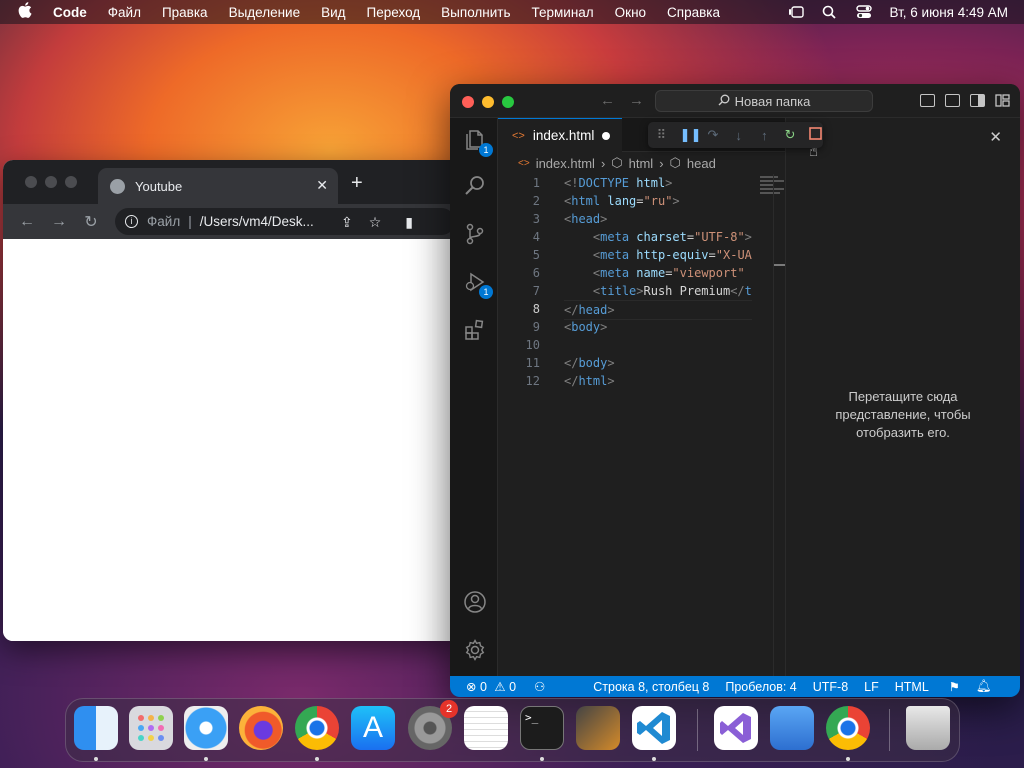 The width and height of the screenshot is (1024, 768). What do you see at coordinates (654, 728) in the screenshot?
I see `vscode-icon` at bounding box center [654, 728].